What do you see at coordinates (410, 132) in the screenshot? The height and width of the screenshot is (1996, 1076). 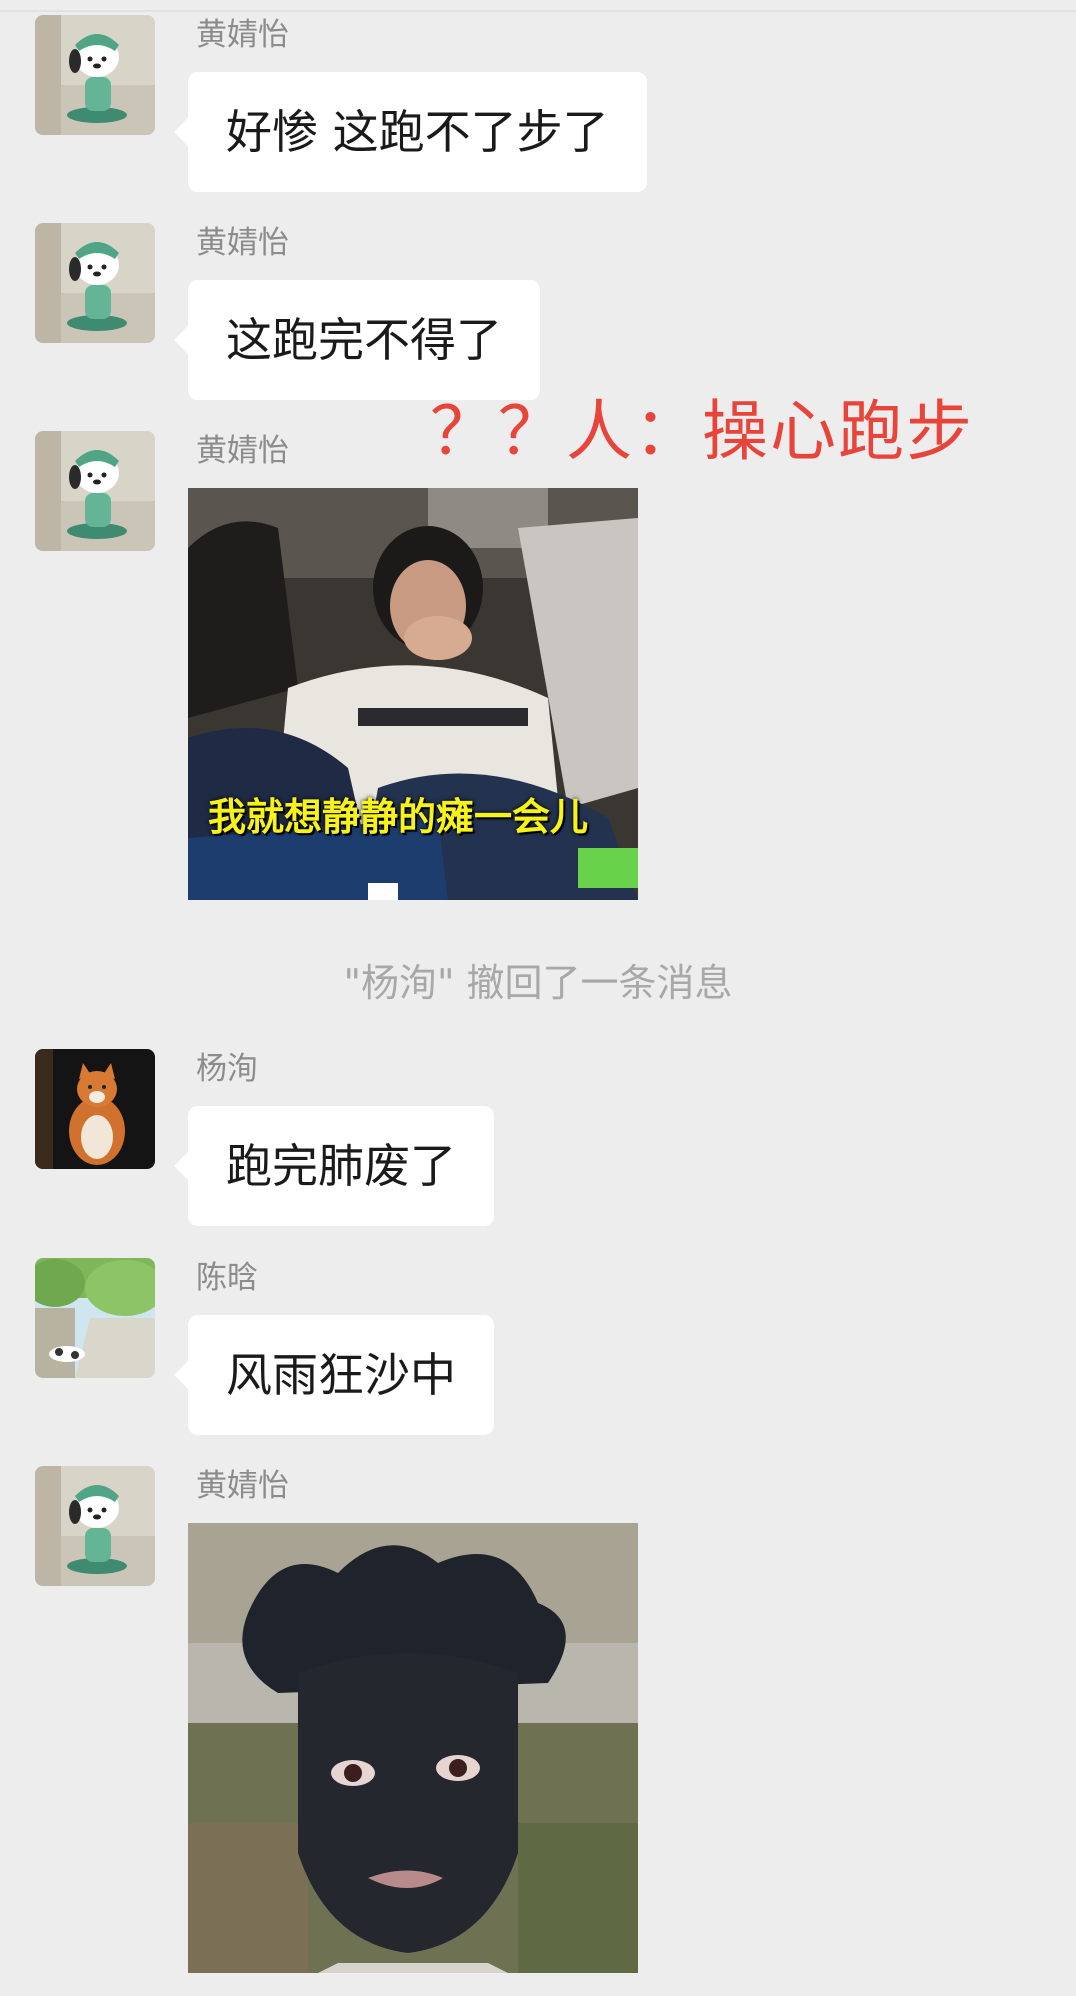 I see `message-bubble: 好惨 这跑不了步了` at bounding box center [410, 132].